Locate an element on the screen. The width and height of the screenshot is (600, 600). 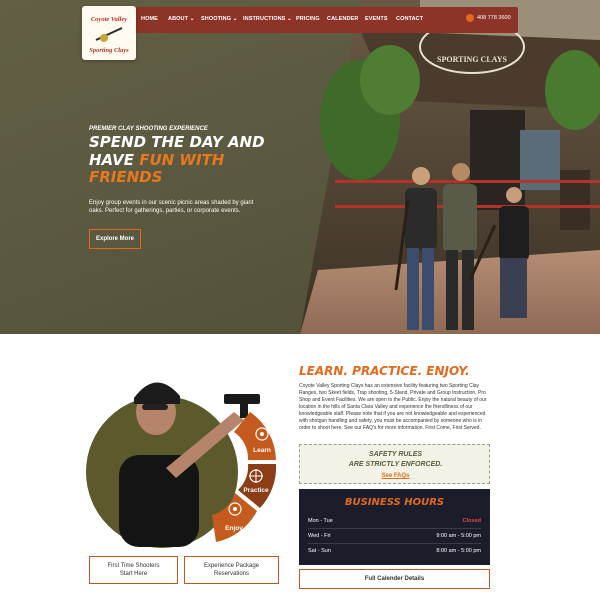
site-logo: Coyote Valley Sporting Clays is located at coordinates (109, 33).